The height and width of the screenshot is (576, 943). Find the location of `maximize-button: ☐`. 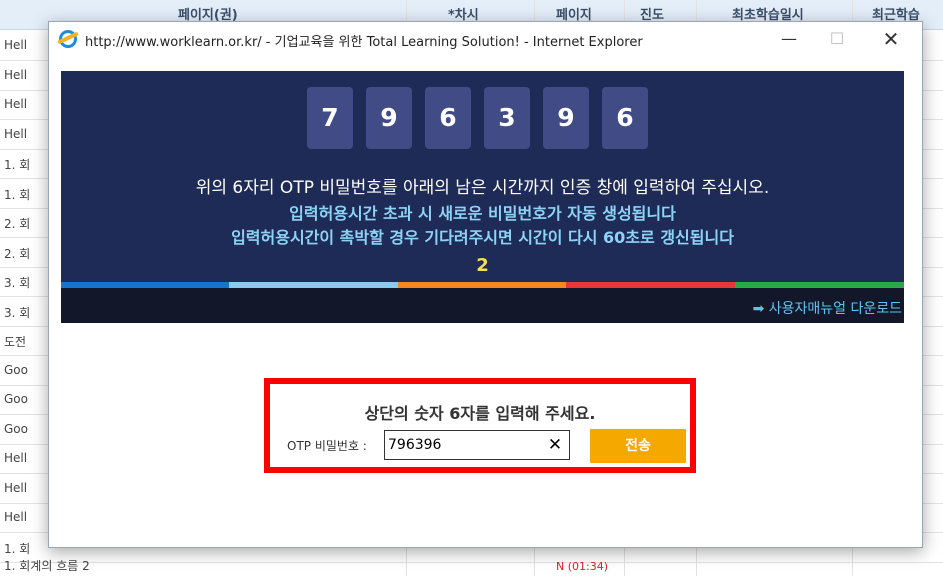

maximize-button: ☐ is located at coordinates (837, 39).